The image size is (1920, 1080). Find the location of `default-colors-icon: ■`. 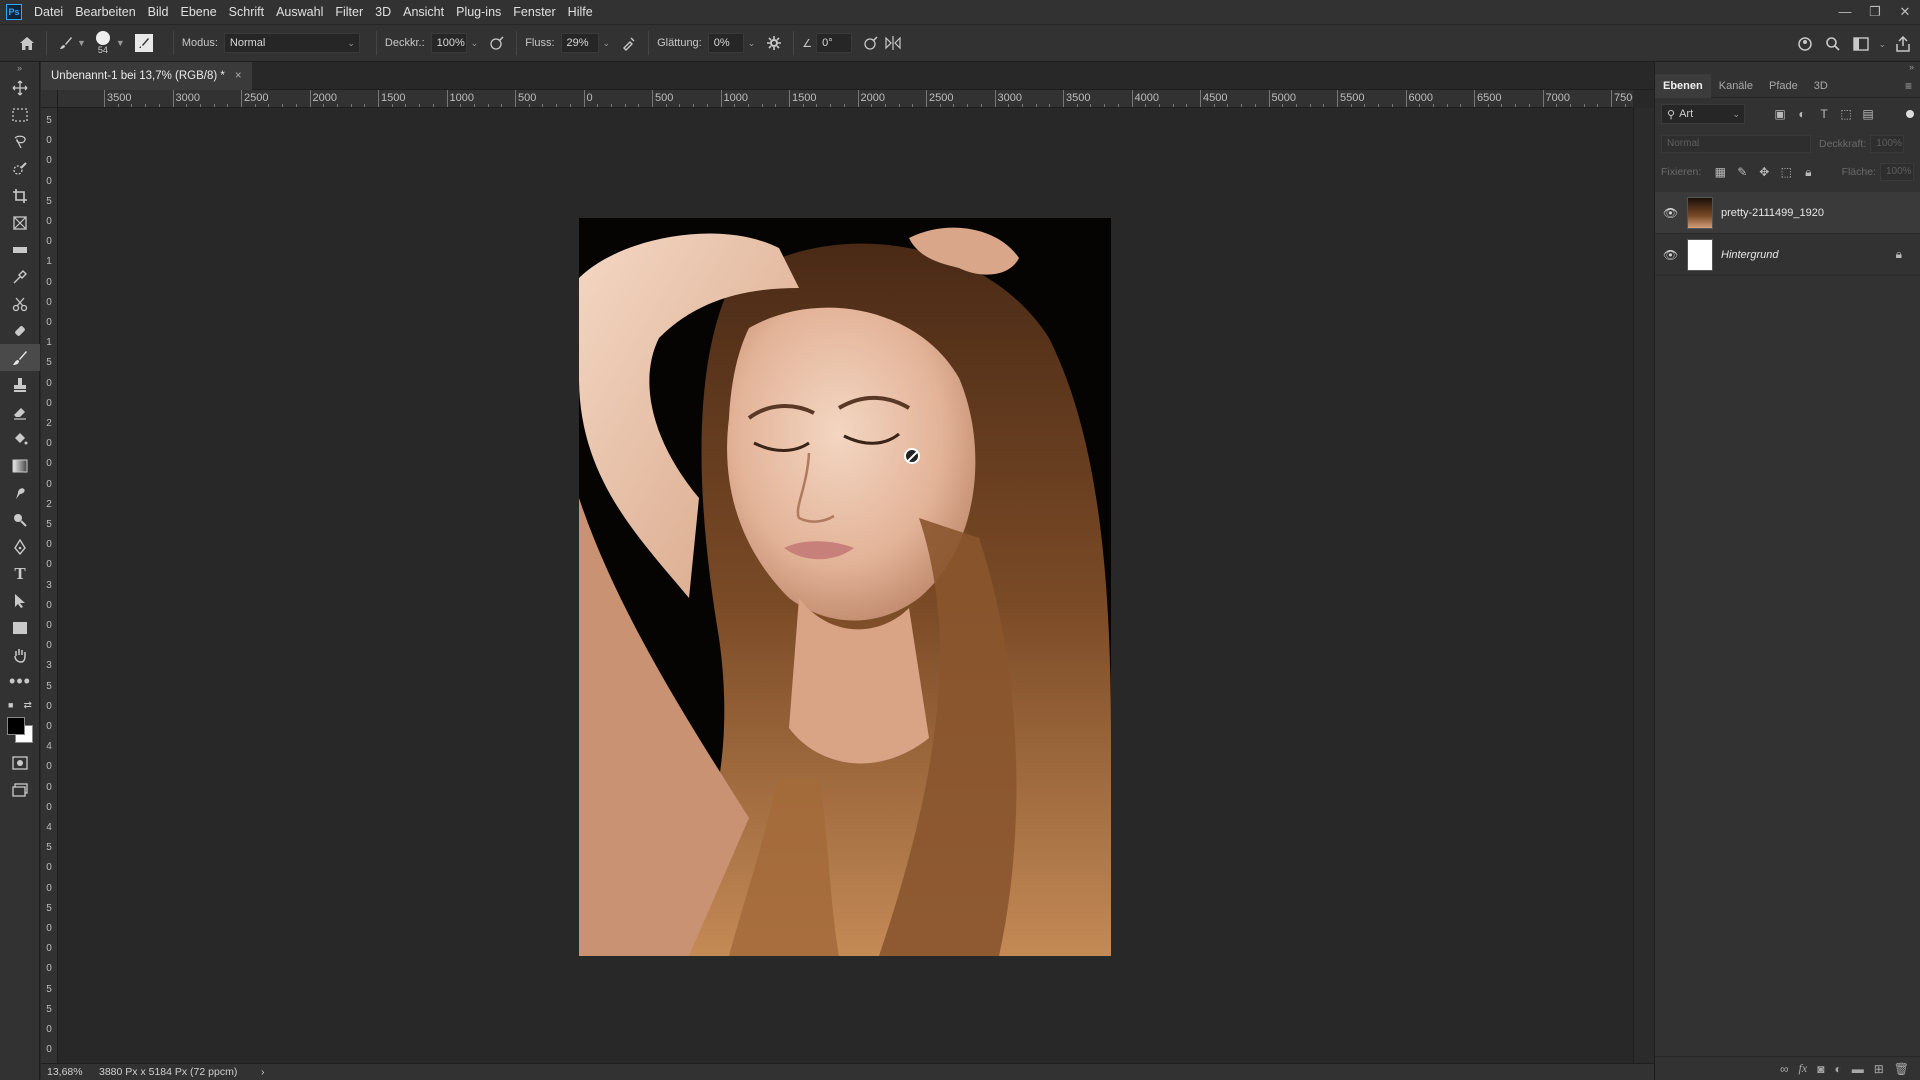

default-colors-icon: ■ is located at coordinates (10, 705).